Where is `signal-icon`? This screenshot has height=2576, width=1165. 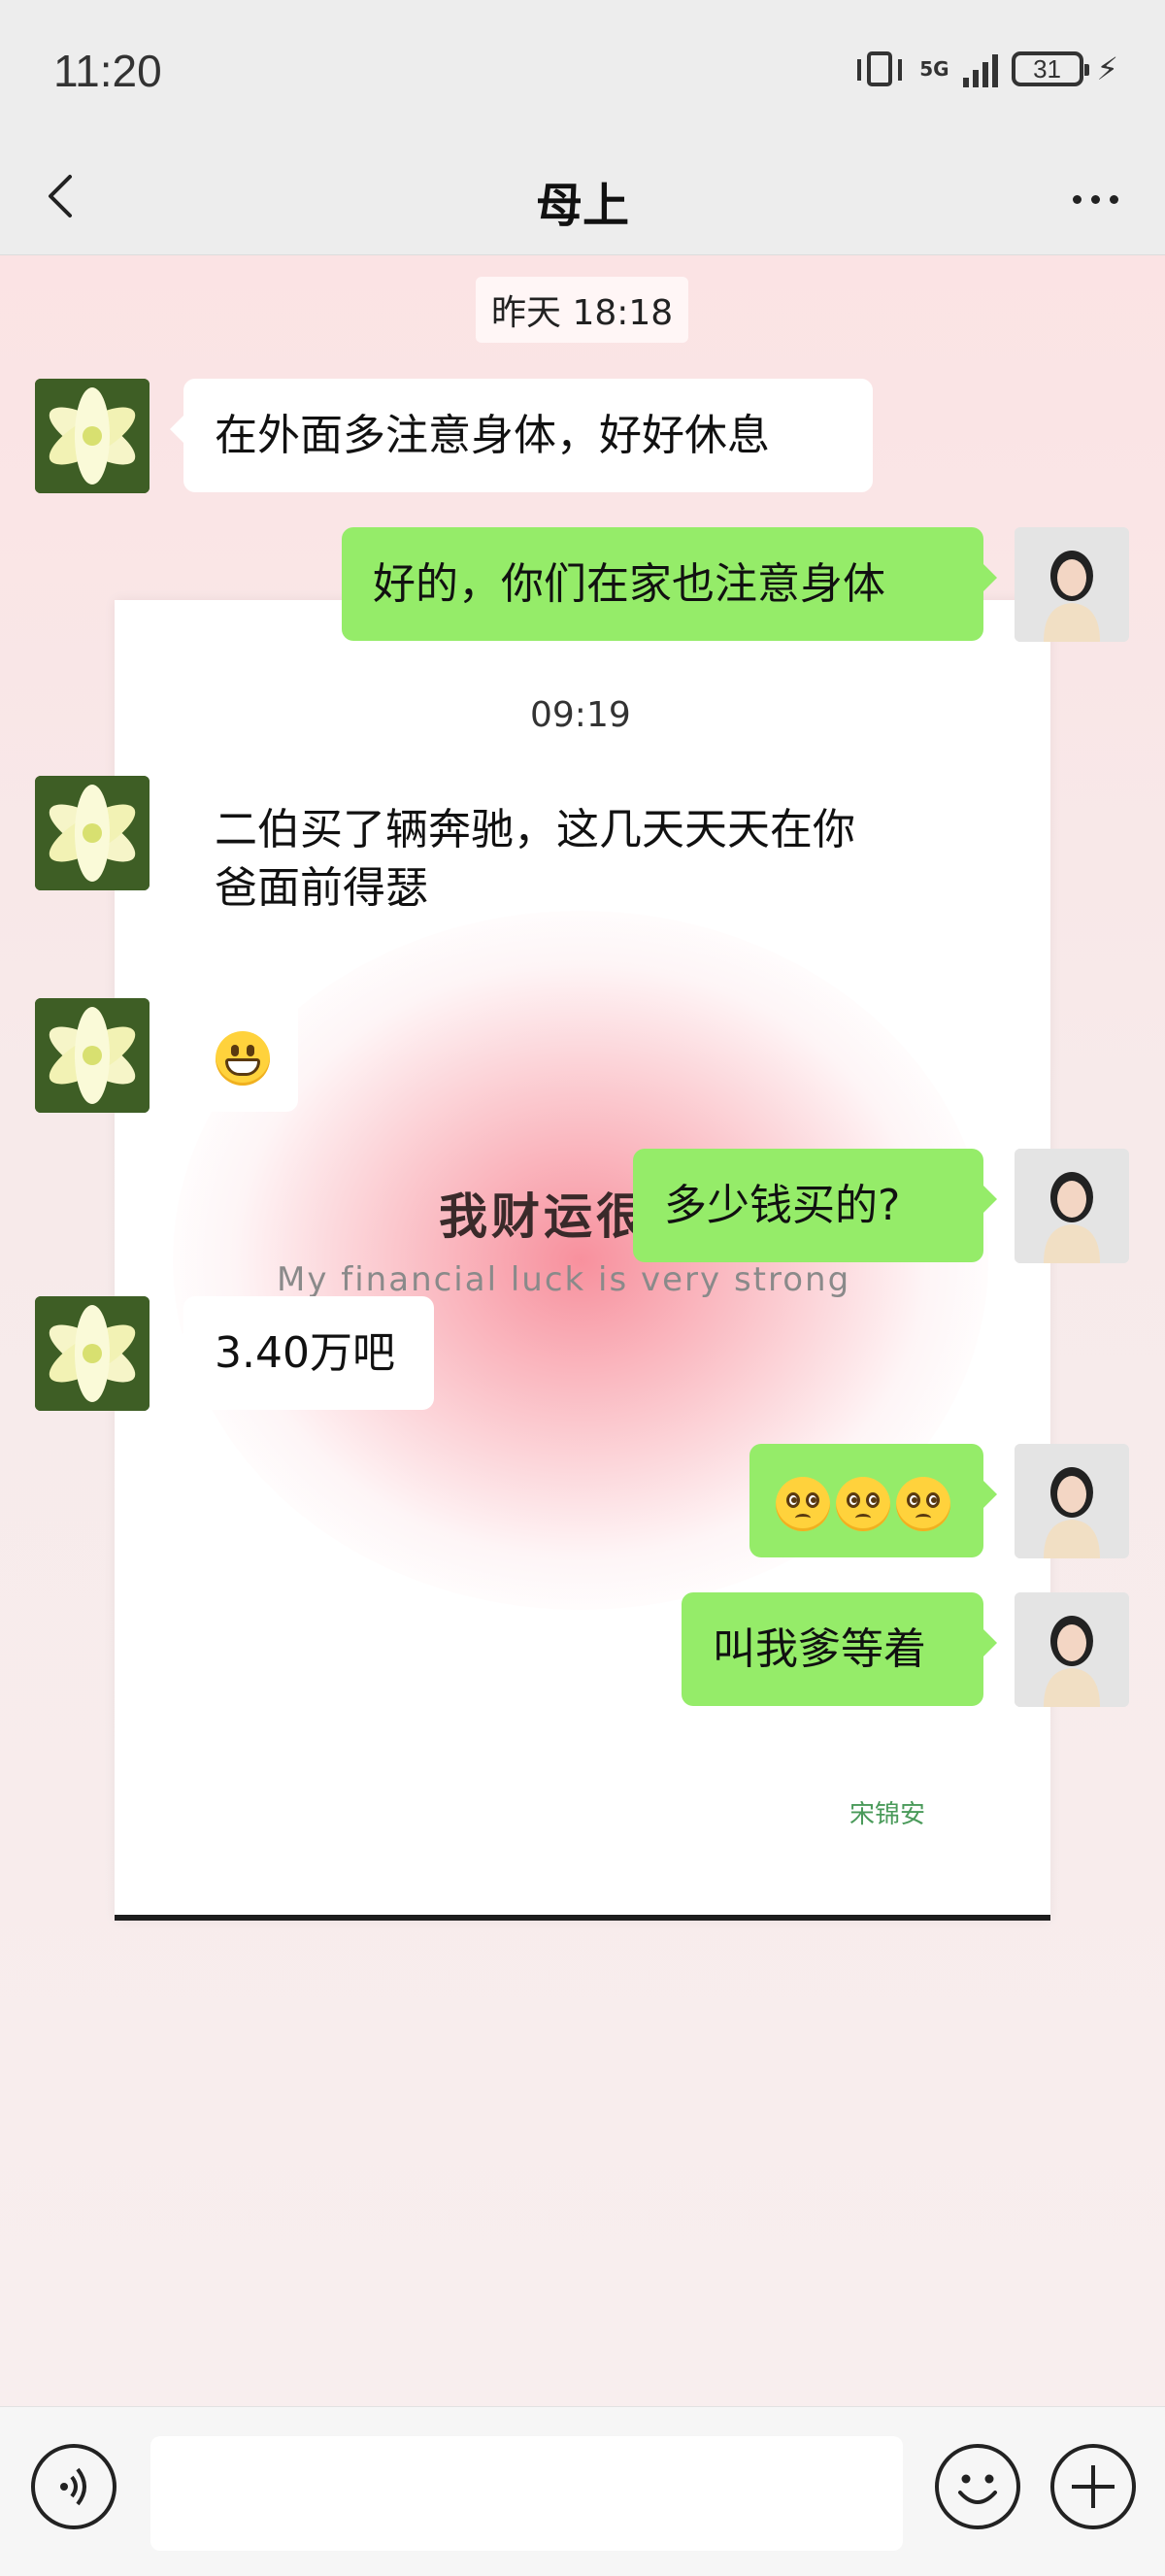 signal-icon is located at coordinates (980, 69).